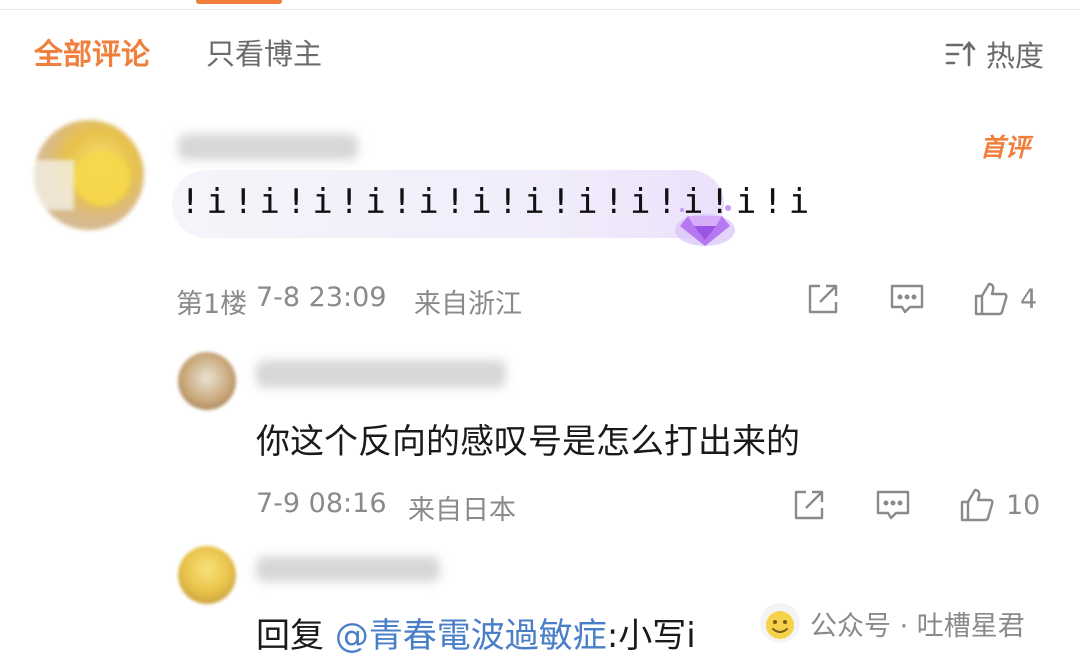 This screenshot has width=1080, height=665. What do you see at coordinates (960, 53) in the screenshot?
I see `sort-lines-icon` at bounding box center [960, 53].